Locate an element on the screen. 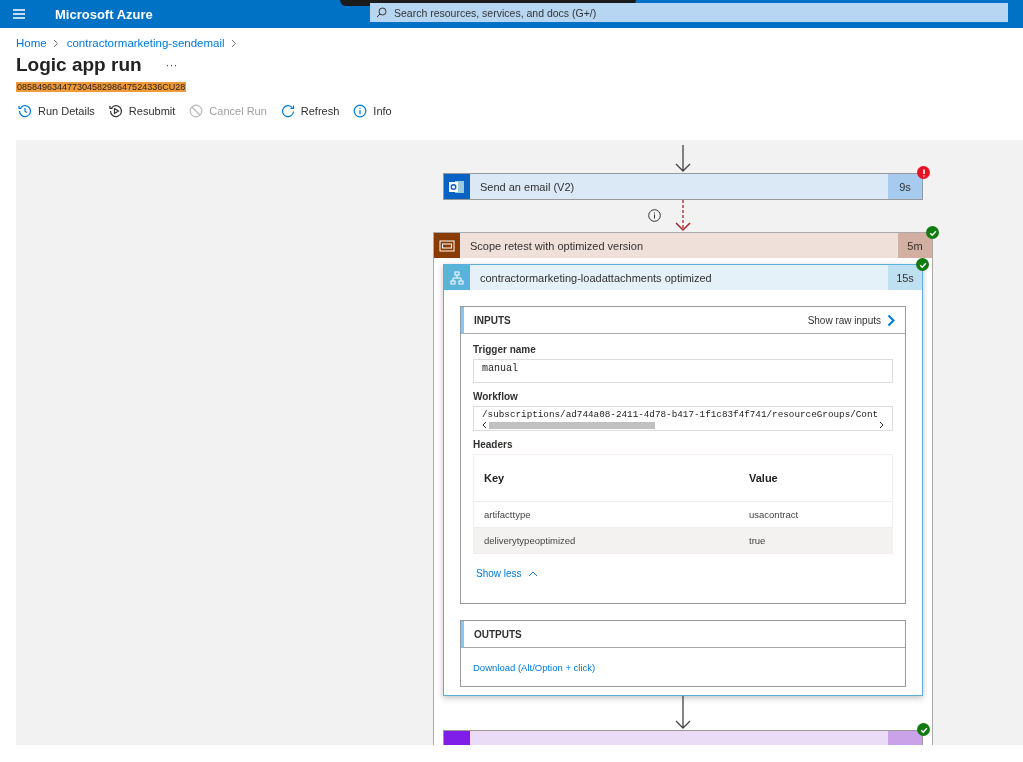 The width and height of the screenshot is (1023, 762). duration-label: 9s is located at coordinates (905, 186).